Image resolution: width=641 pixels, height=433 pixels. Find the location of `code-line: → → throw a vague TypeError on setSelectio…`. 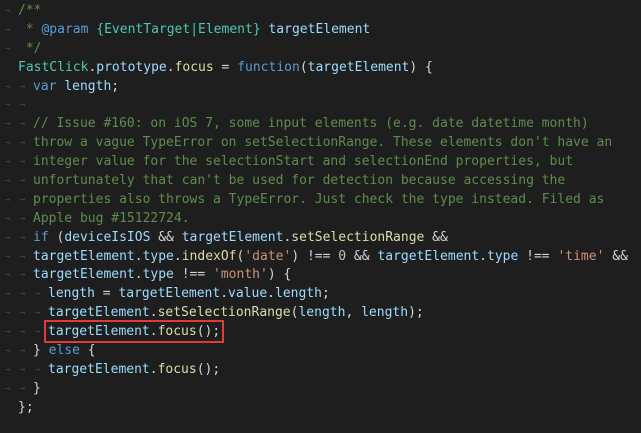

code-line: → → throw a vague TypeError on setSelectio… is located at coordinates (320, 143).